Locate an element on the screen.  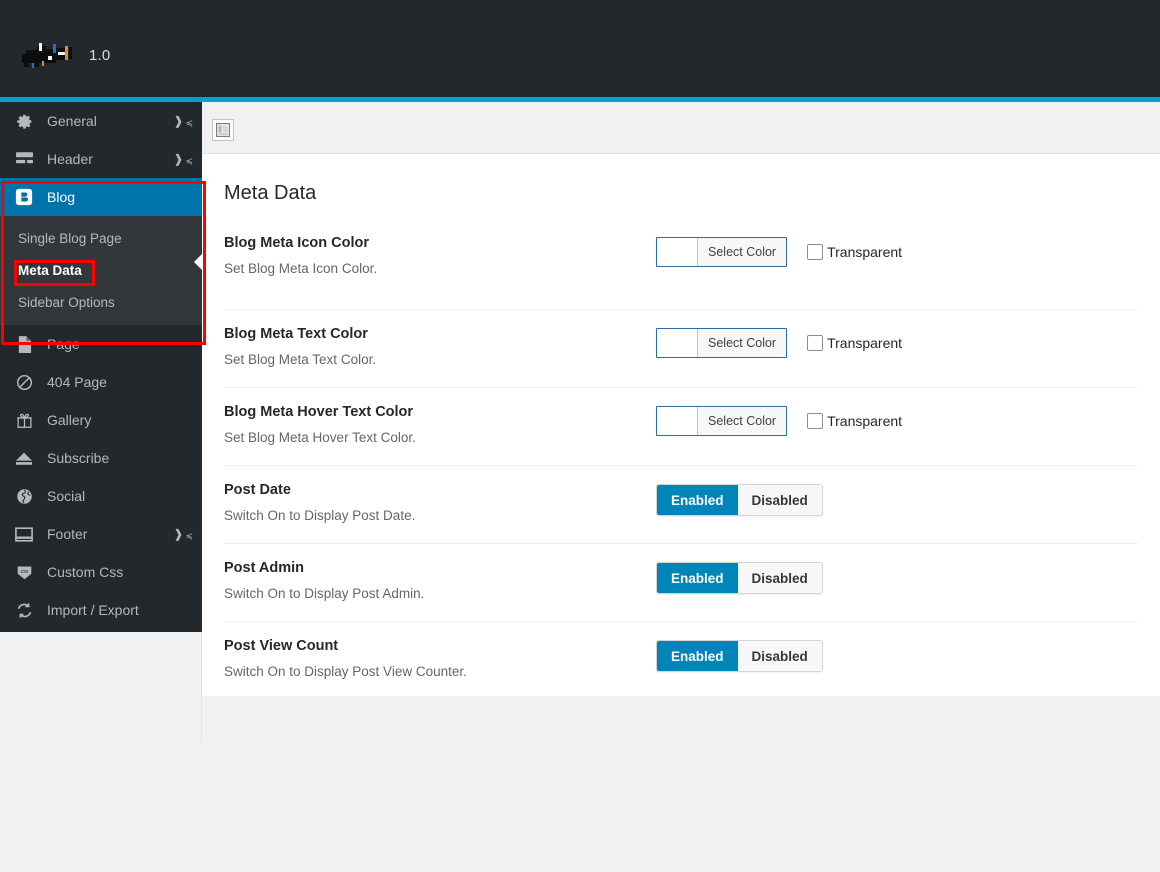
sidebar-item-footer: Footer ❱ ≼ is located at coordinates (101, 534).